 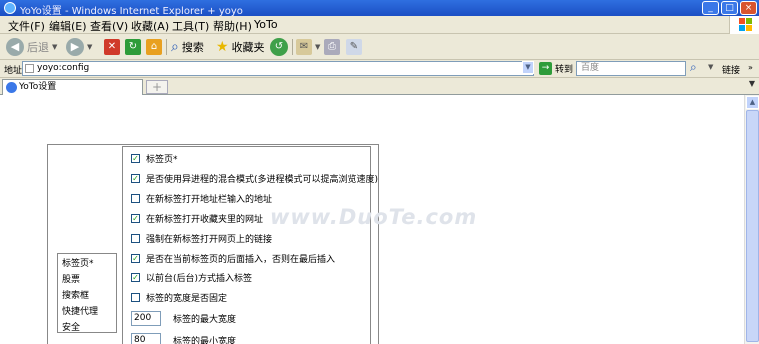 I want to click on forward-button: ▶ ▼, so click(x=79, y=47).